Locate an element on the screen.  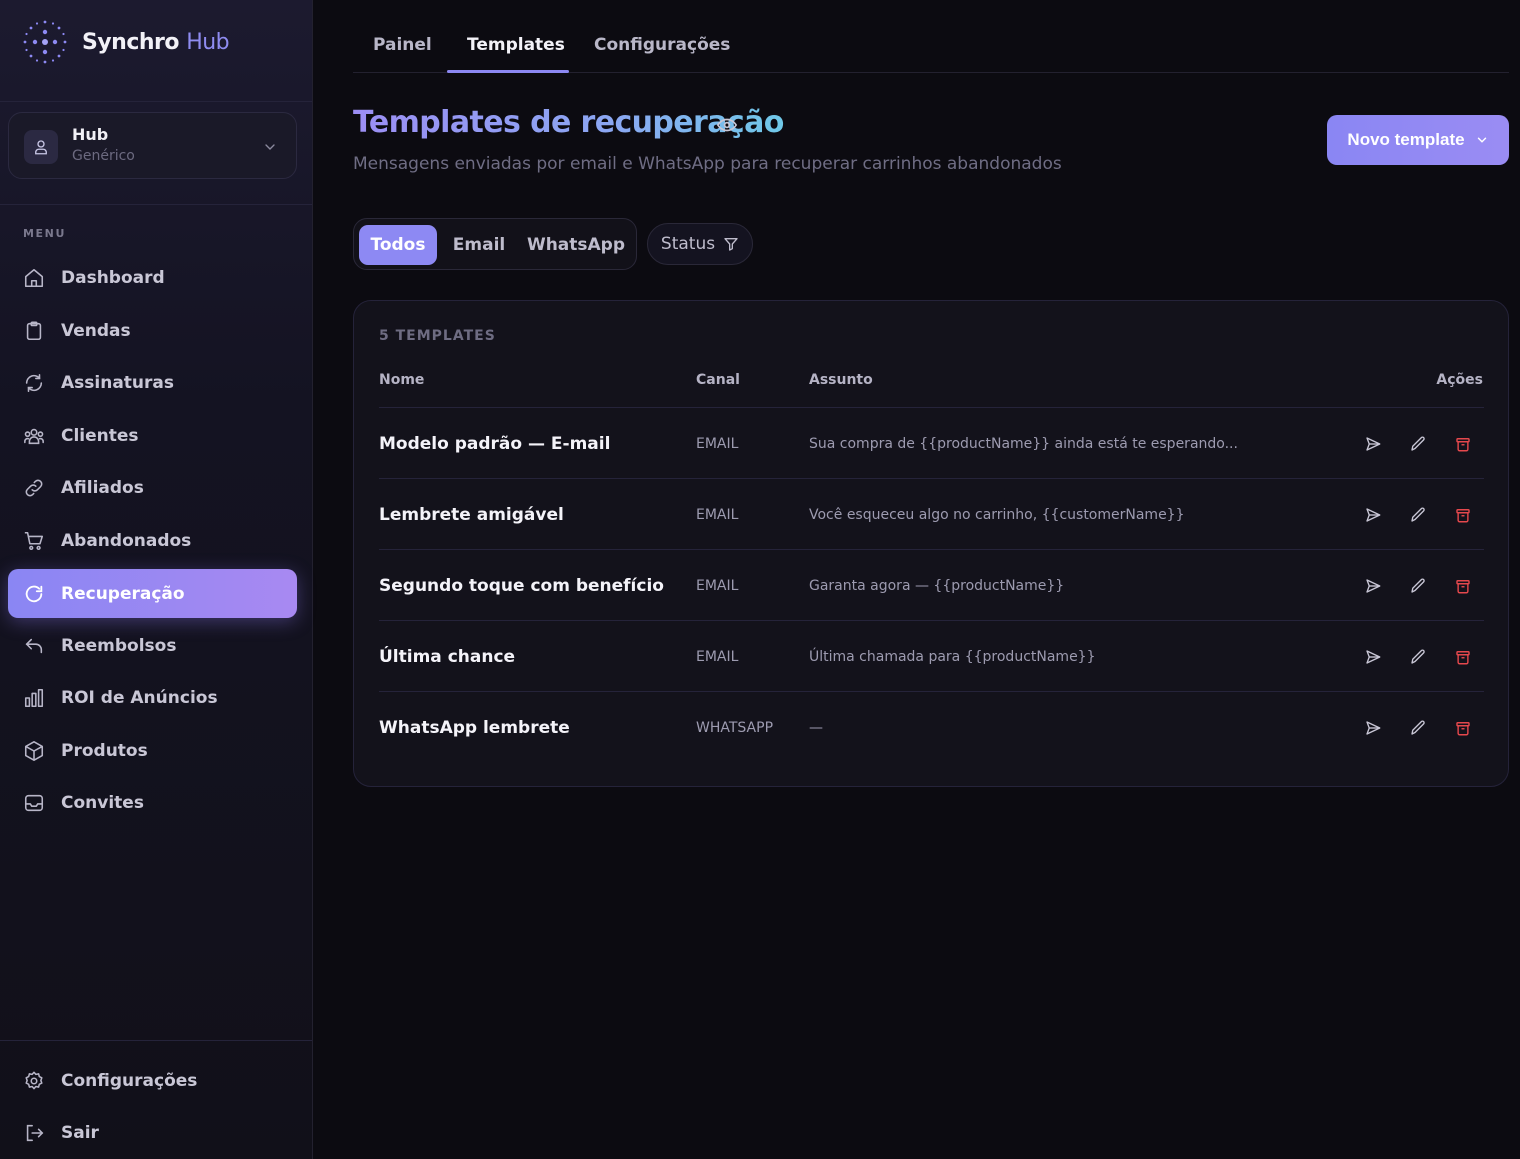
box-icon is located at coordinates (34, 751).